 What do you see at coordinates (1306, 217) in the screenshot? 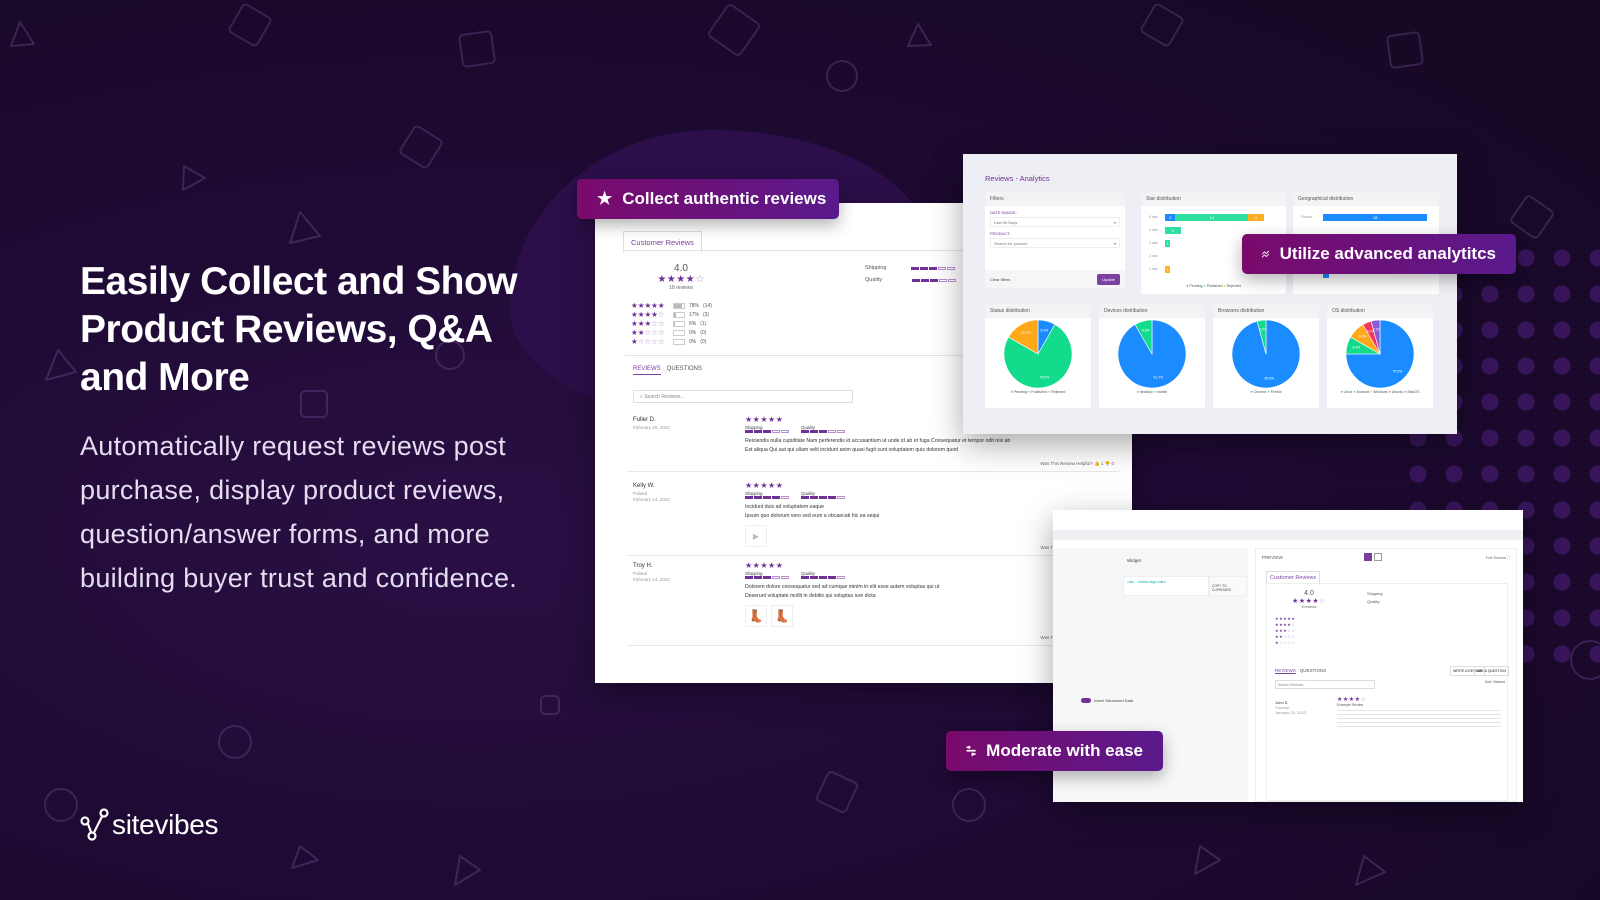
I see `axis-label: Poland` at bounding box center [1306, 217].